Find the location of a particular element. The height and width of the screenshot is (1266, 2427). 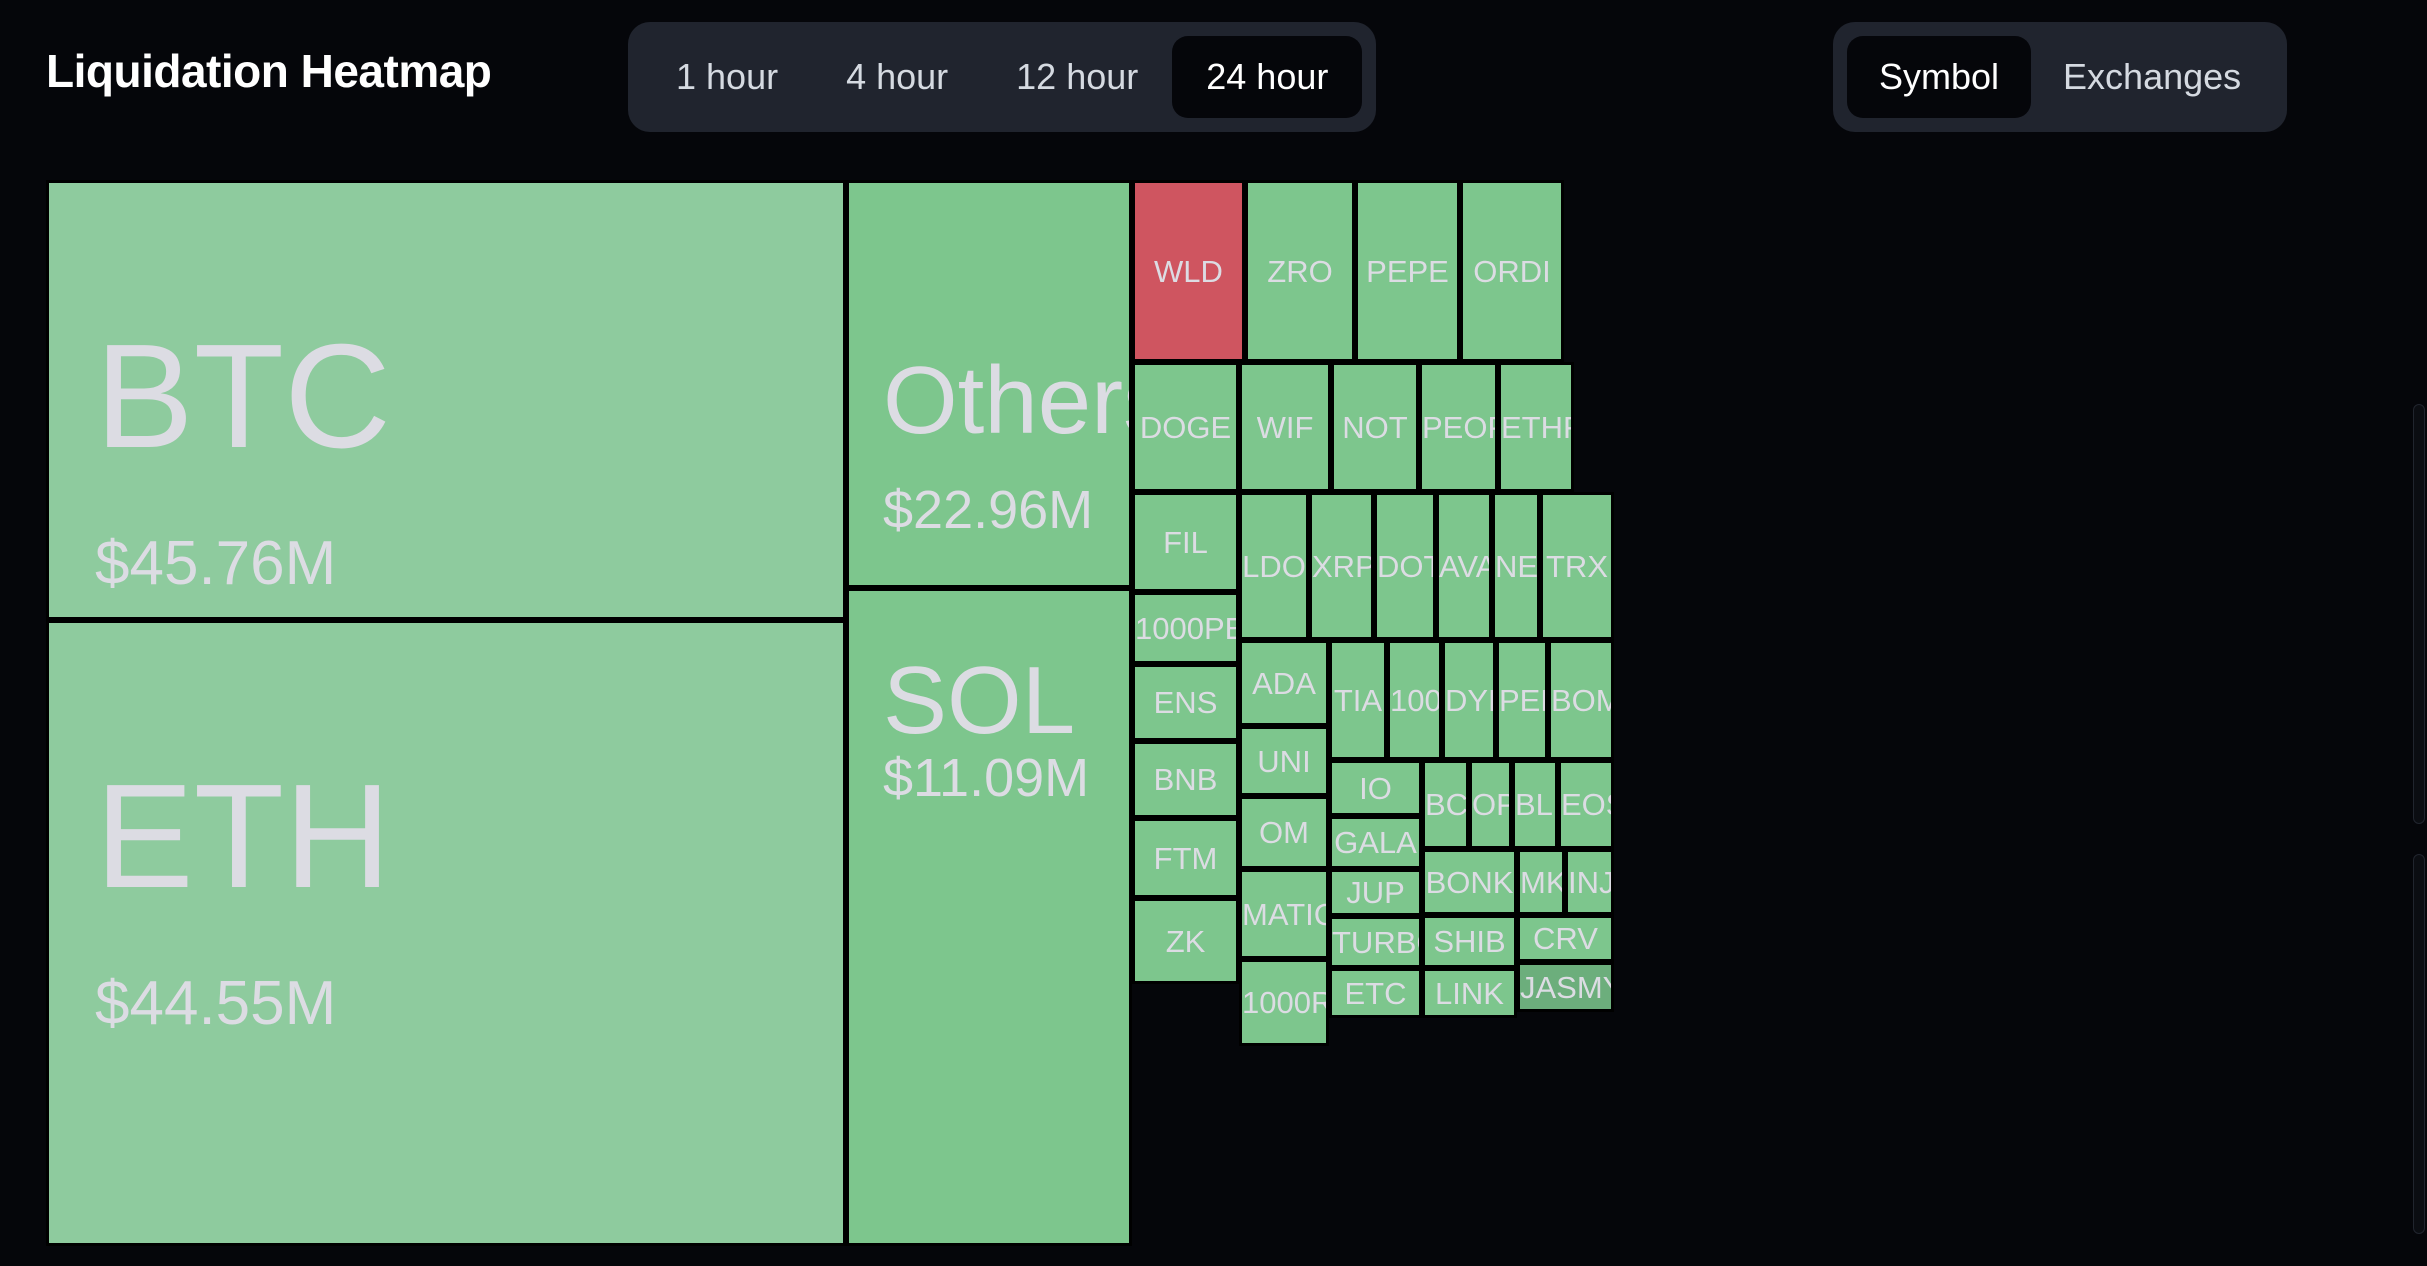

treemap-tile-jup: JUP is located at coordinates (1375, 892).